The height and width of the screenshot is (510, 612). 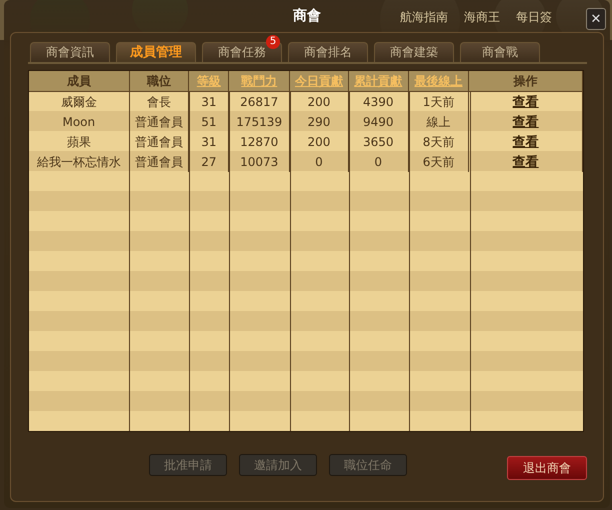 What do you see at coordinates (156, 52) in the screenshot?
I see `tab: 成員管理` at bounding box center [156, 52].